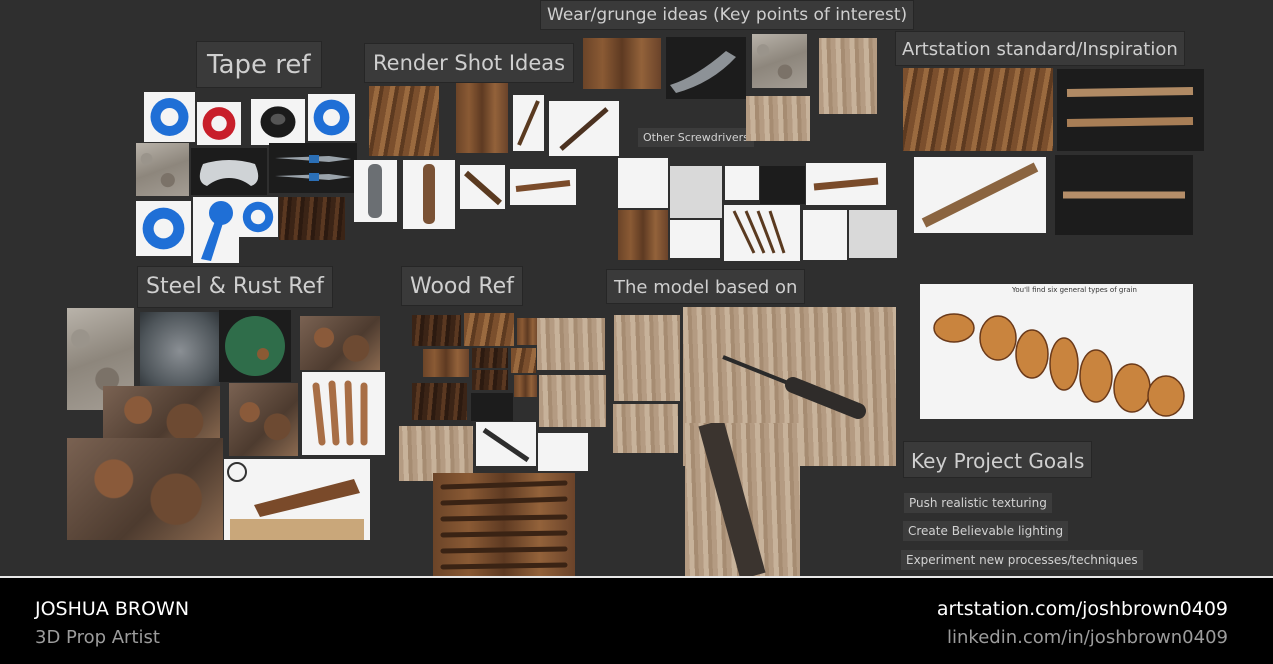 Image resolution: width=1273 pixels, height=664 pixels. Describe the element at coordinates (219, 123) in the screenshot. I see `tape-red-image` at that location.